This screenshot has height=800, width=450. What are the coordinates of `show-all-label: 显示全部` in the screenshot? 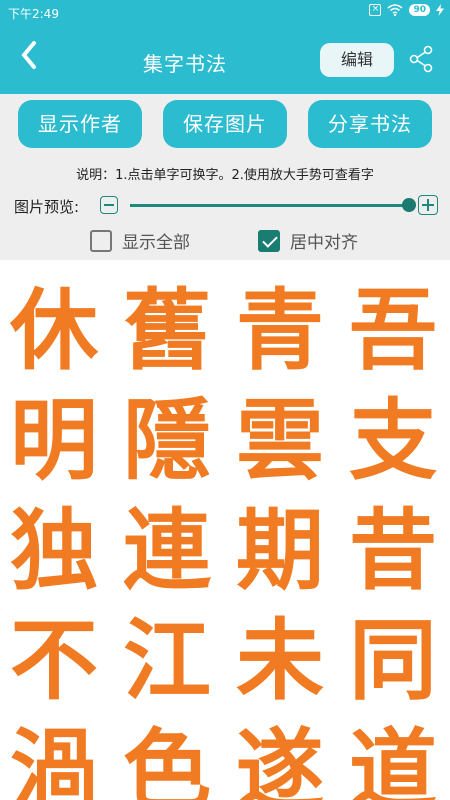 It's located at (156, 243).